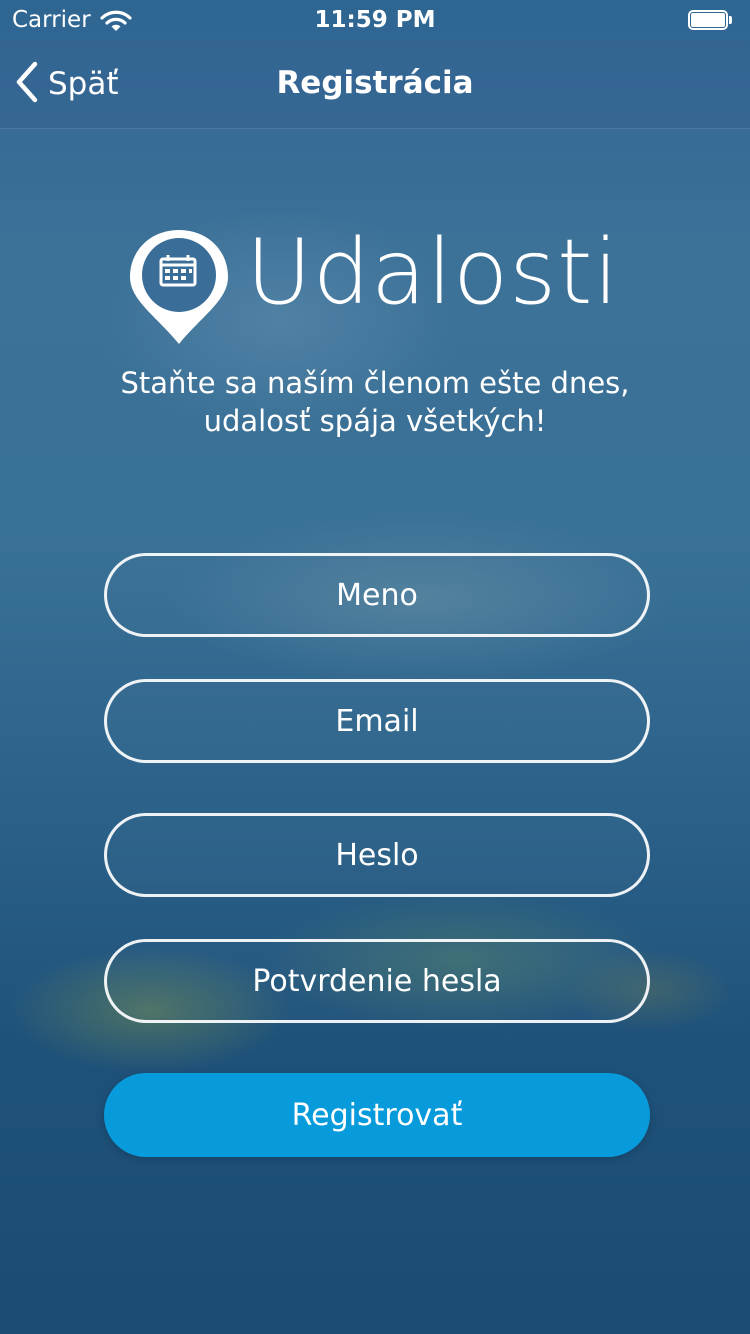  I want to click on email-placeholder: Email, so click(377, 721).